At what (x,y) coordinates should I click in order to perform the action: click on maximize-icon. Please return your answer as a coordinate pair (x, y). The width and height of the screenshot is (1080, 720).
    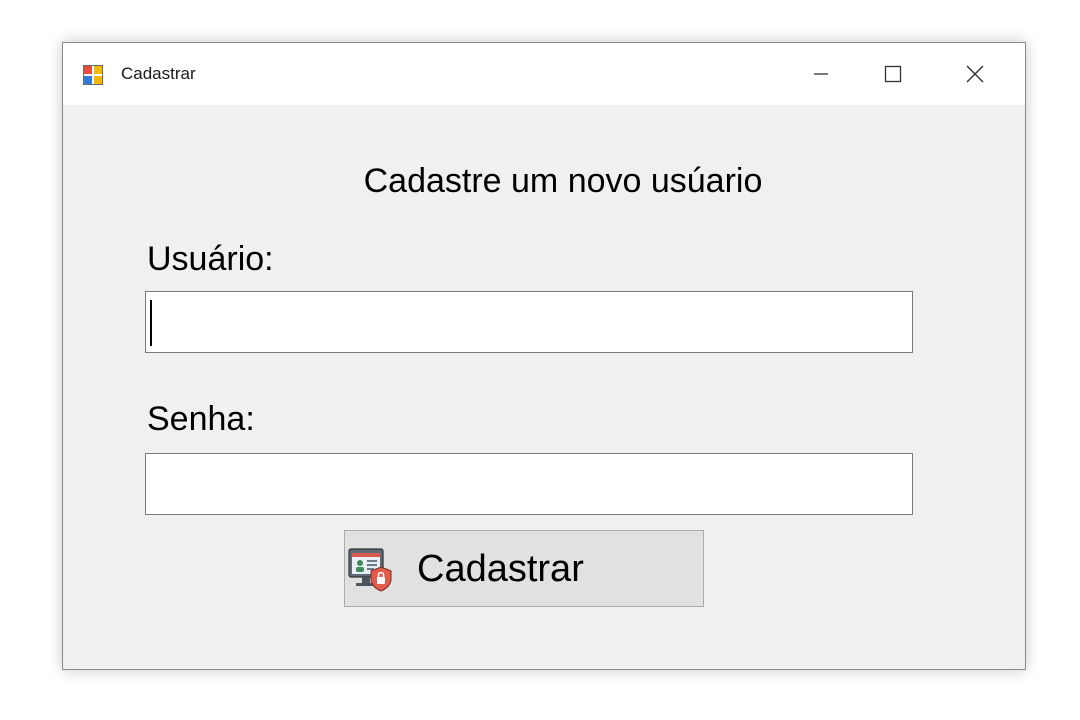
    Looking at the image, I should click on (893, 74).